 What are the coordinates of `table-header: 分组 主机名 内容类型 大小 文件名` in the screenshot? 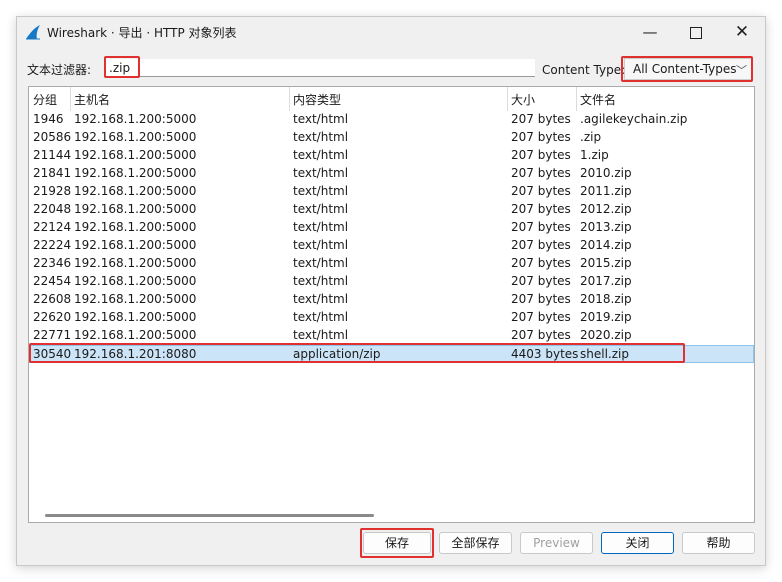 It's located at (391, 99).